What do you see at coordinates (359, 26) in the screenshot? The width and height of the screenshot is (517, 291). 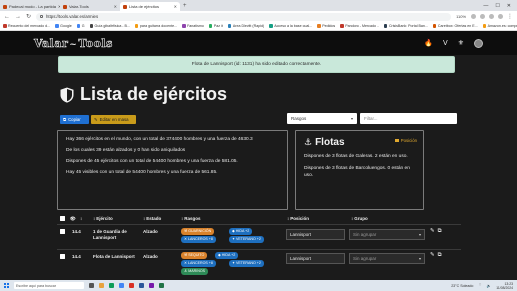 I see `bookmark-item: Pandoro - Mercado ..` at bounding box center [359, 26].